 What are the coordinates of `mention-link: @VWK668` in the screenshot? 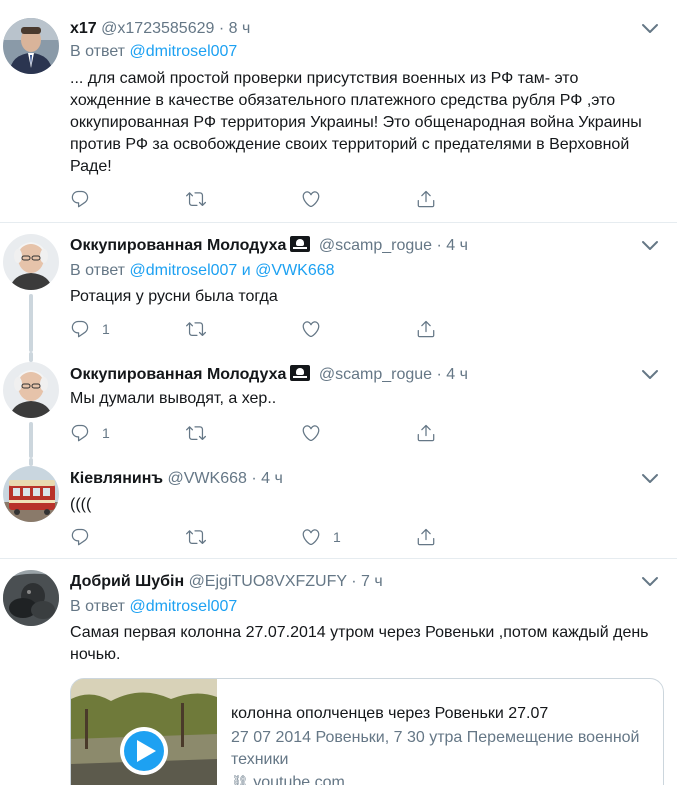 It's located at (294, 270).